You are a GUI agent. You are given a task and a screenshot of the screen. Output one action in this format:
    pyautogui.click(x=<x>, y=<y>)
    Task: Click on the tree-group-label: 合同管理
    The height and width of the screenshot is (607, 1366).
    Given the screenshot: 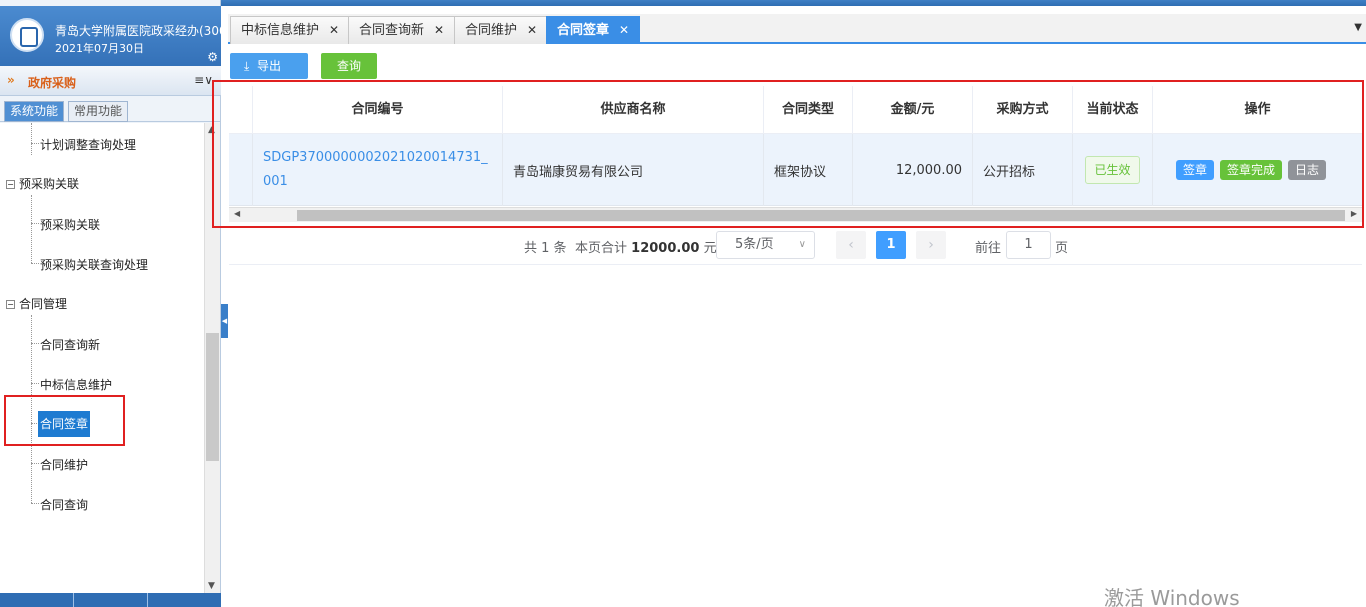 What is the action you would take?
    pyautogui.click(x=43, y=304)
    